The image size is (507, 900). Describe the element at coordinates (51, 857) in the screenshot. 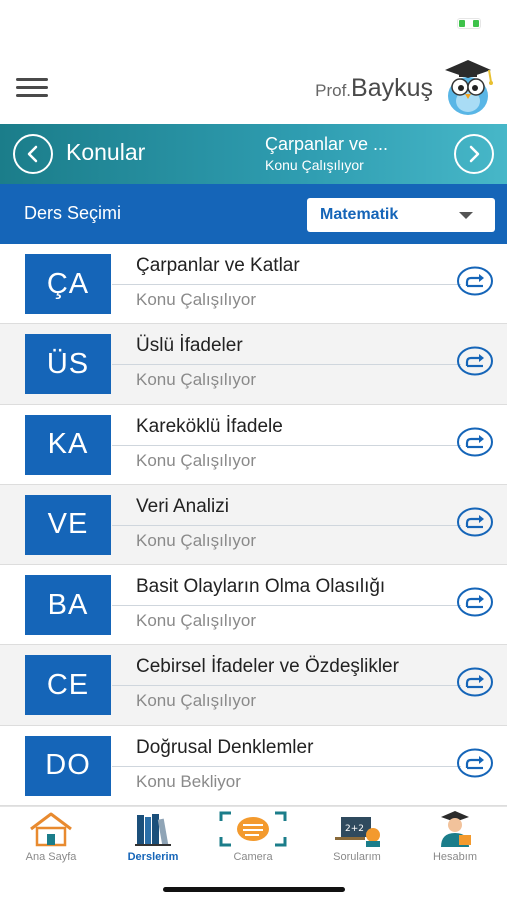

I see `tab-label: Ana Sayfa` at that location.